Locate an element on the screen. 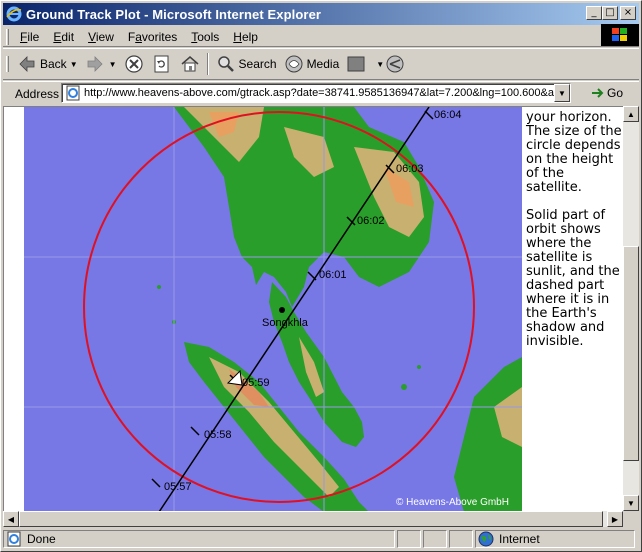 This screenshot has height=552, width=642. maximize-button: □ is located at coordinates (610, 13).